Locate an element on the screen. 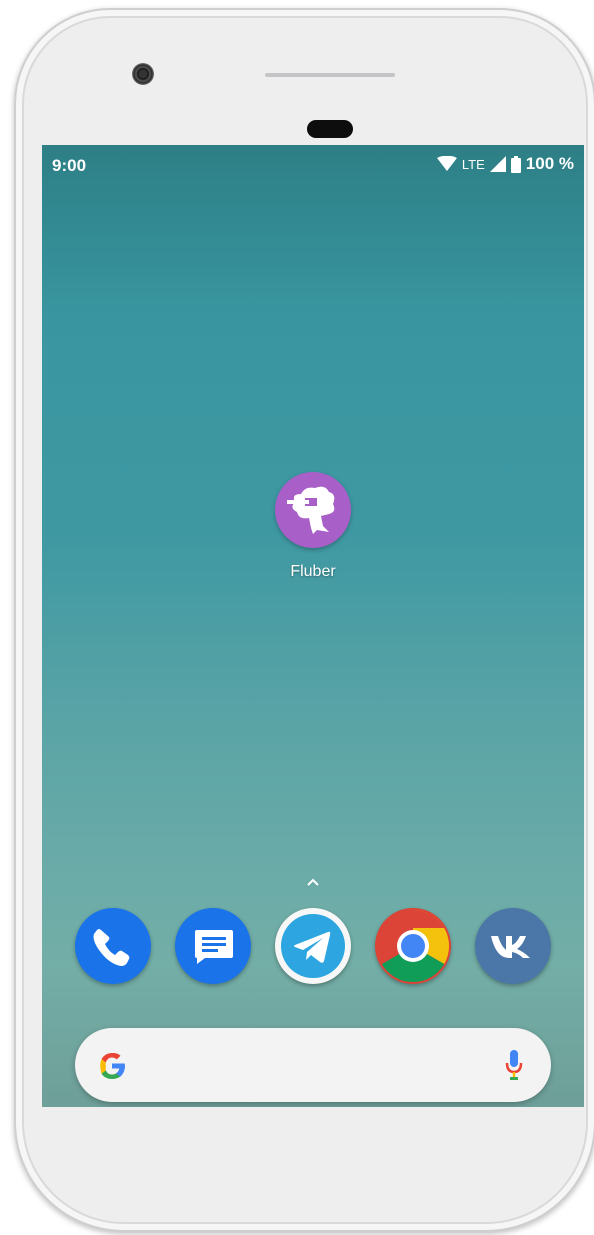  signal-icon is located at coordinates (497, 164).